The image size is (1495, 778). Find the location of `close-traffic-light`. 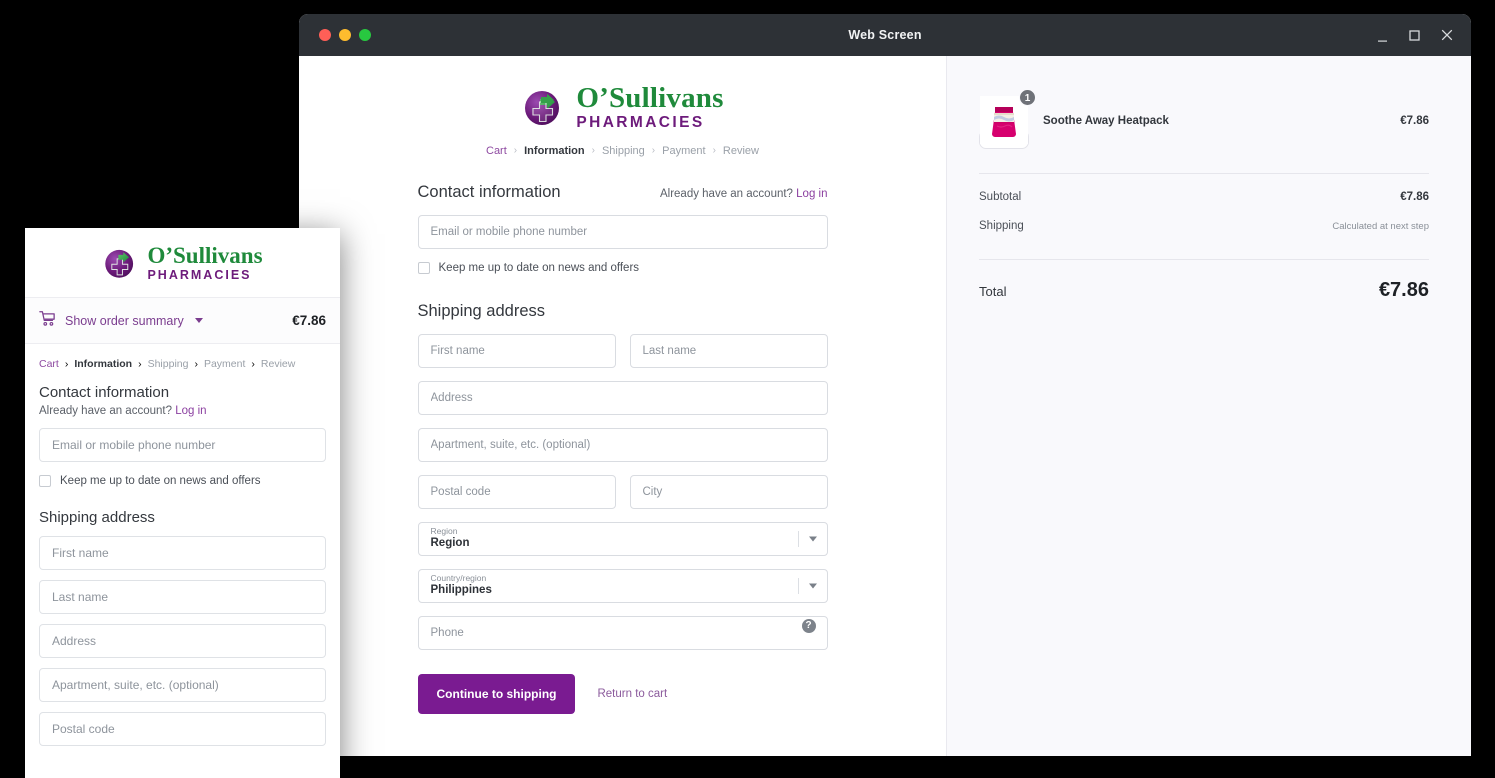

close-traffic-light is located at coordinates (325, 35).